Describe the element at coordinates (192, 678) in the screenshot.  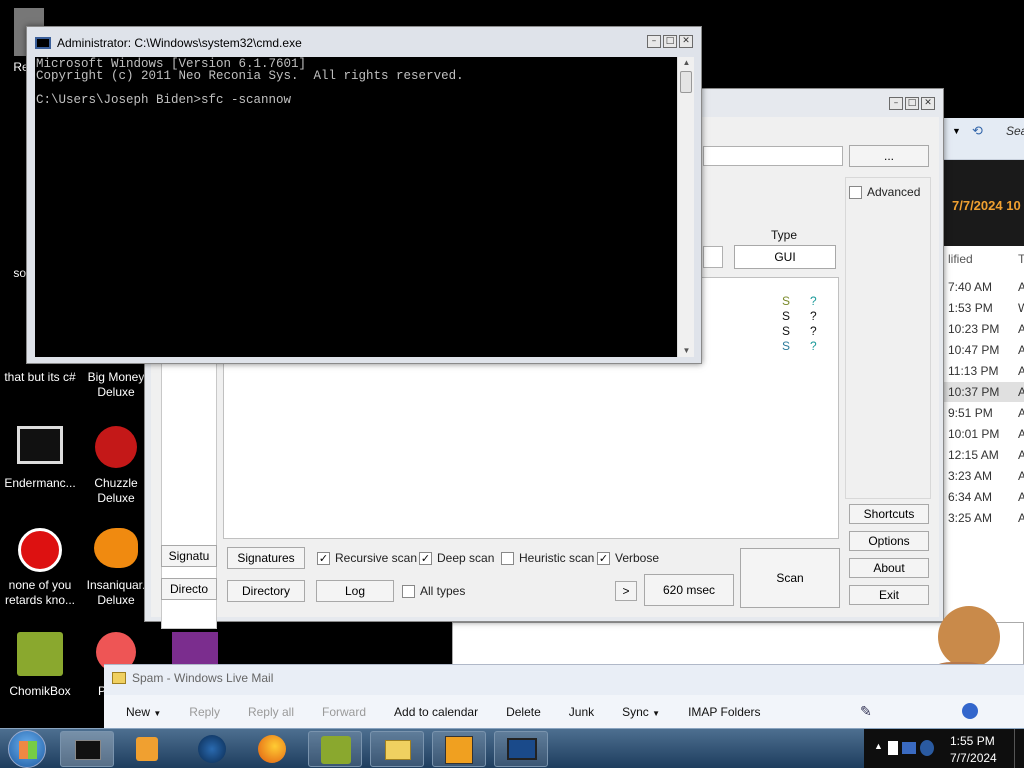
I see `mail-titlebar: Spam - Windows Live Mail` at that location.